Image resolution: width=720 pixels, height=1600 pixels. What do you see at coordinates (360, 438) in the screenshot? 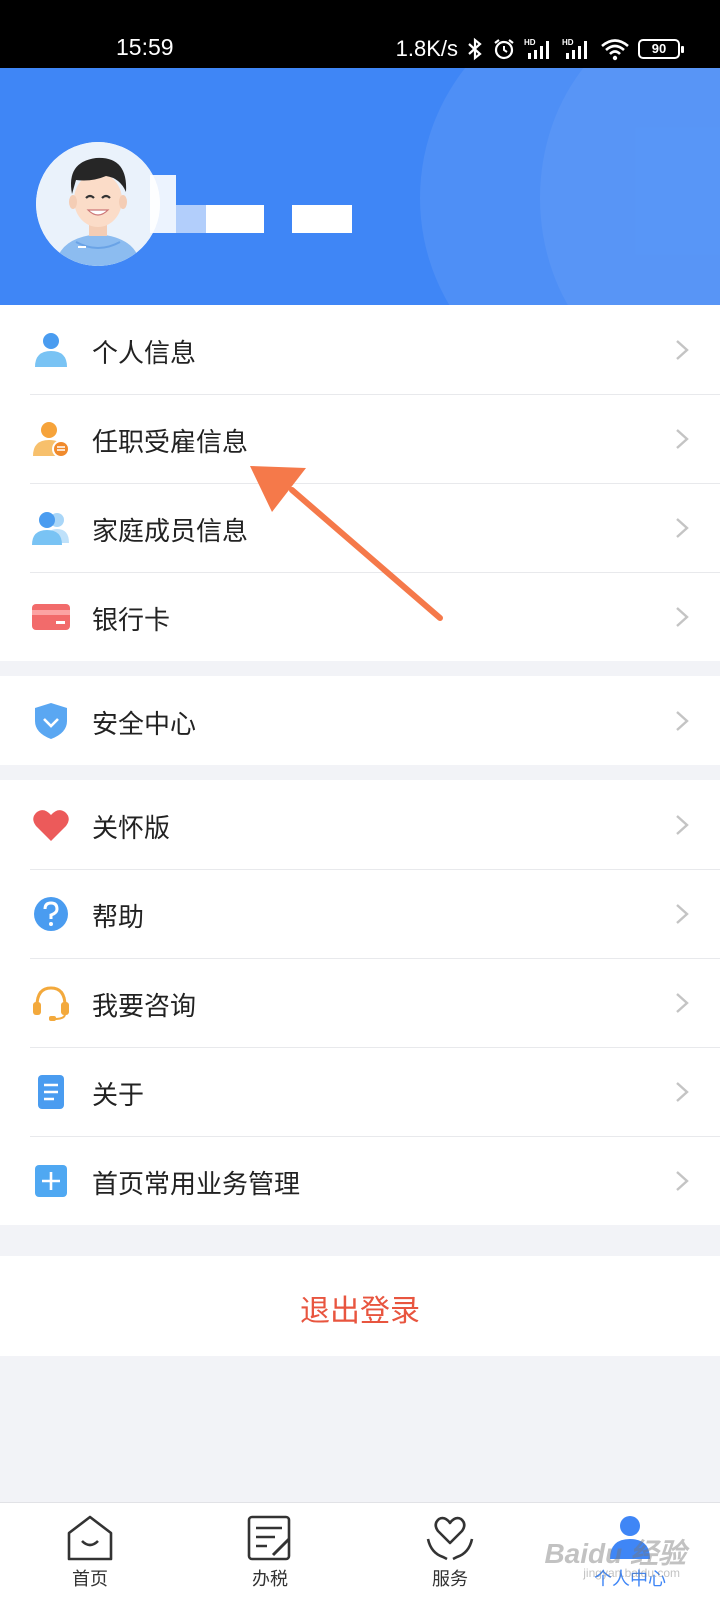
I see `menu-item-employment-info: 任职受雇信息` at bounding box center [360, 438].